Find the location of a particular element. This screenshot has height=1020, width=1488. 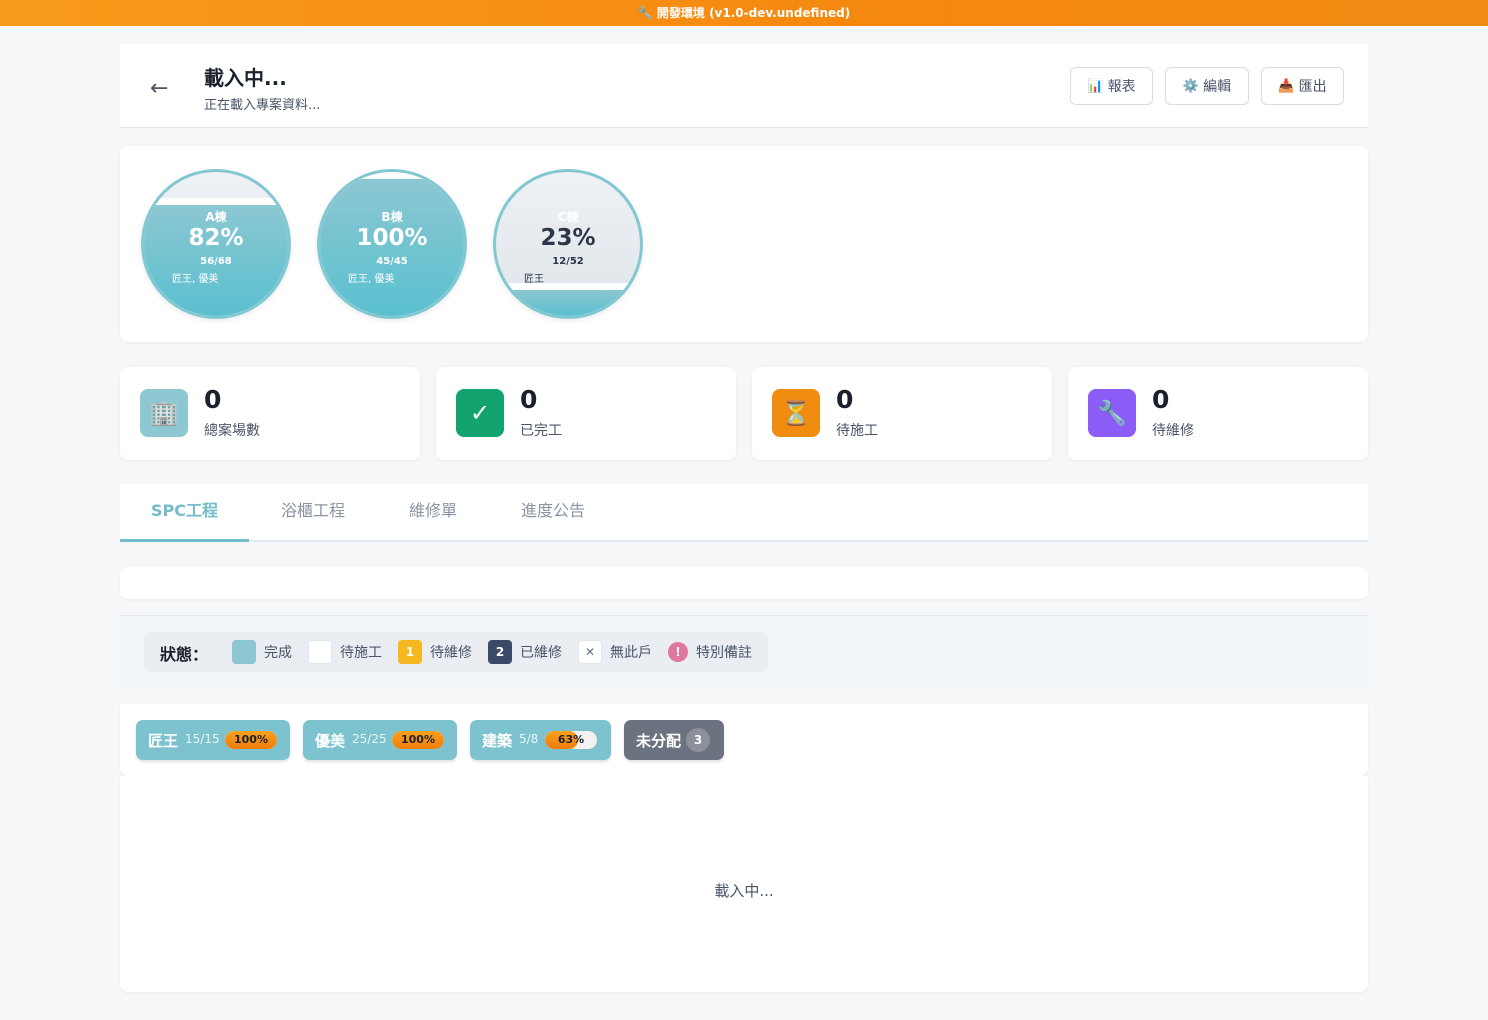

team-name: 優美 is located at coordinates (330, 741).